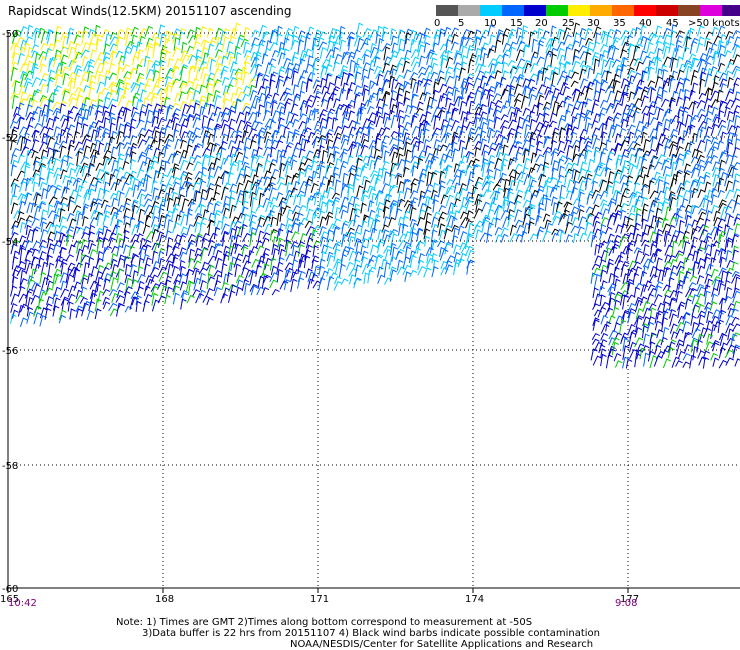 Image resolution: width=740 pixels, height=650 pixels. Describe the element at coordinates (10, 34) in the screenshot. I see `lat-label: -50` at that location.